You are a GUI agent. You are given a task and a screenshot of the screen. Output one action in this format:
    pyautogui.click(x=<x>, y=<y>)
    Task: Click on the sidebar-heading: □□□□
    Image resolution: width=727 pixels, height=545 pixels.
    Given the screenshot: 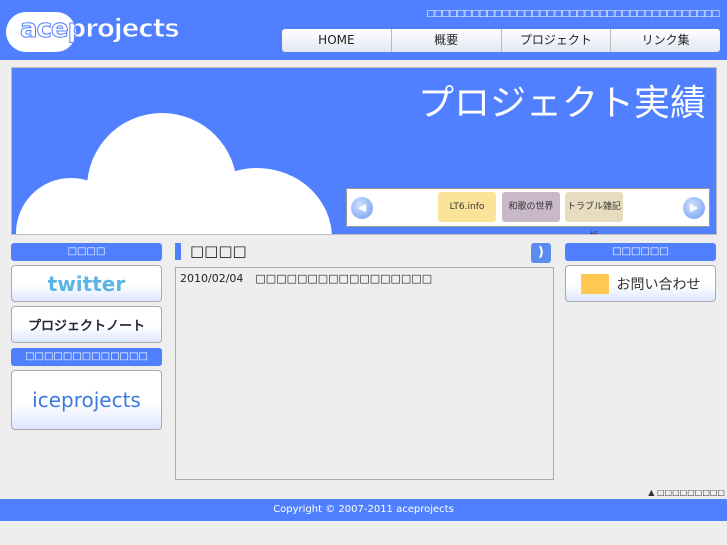 What is the action you would take?
    pyautogui.click(x=86, y=252)
    